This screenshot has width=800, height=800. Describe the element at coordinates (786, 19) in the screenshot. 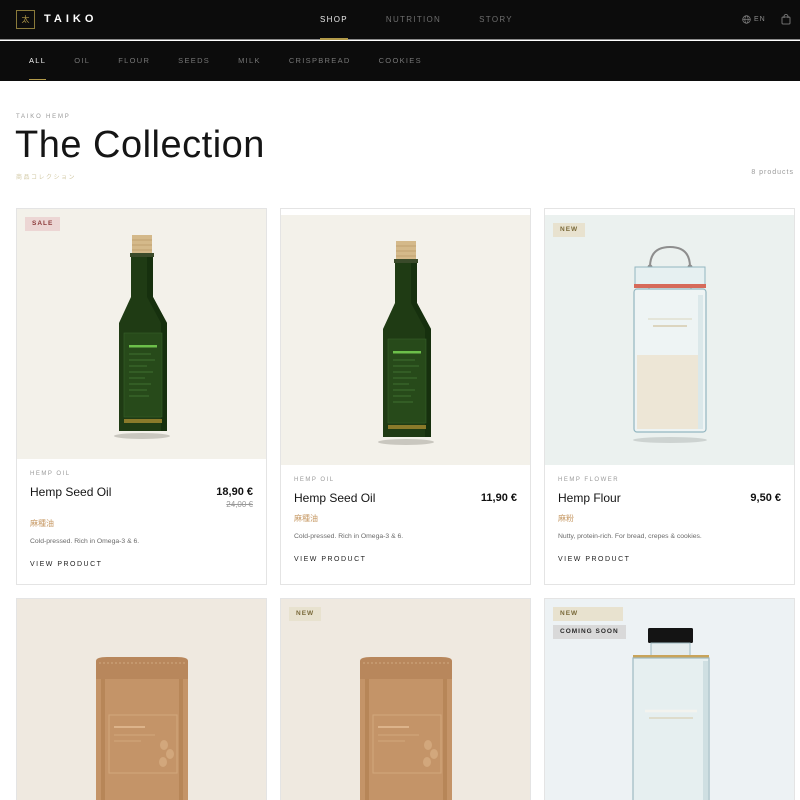

I see `cart-icon` at that location.